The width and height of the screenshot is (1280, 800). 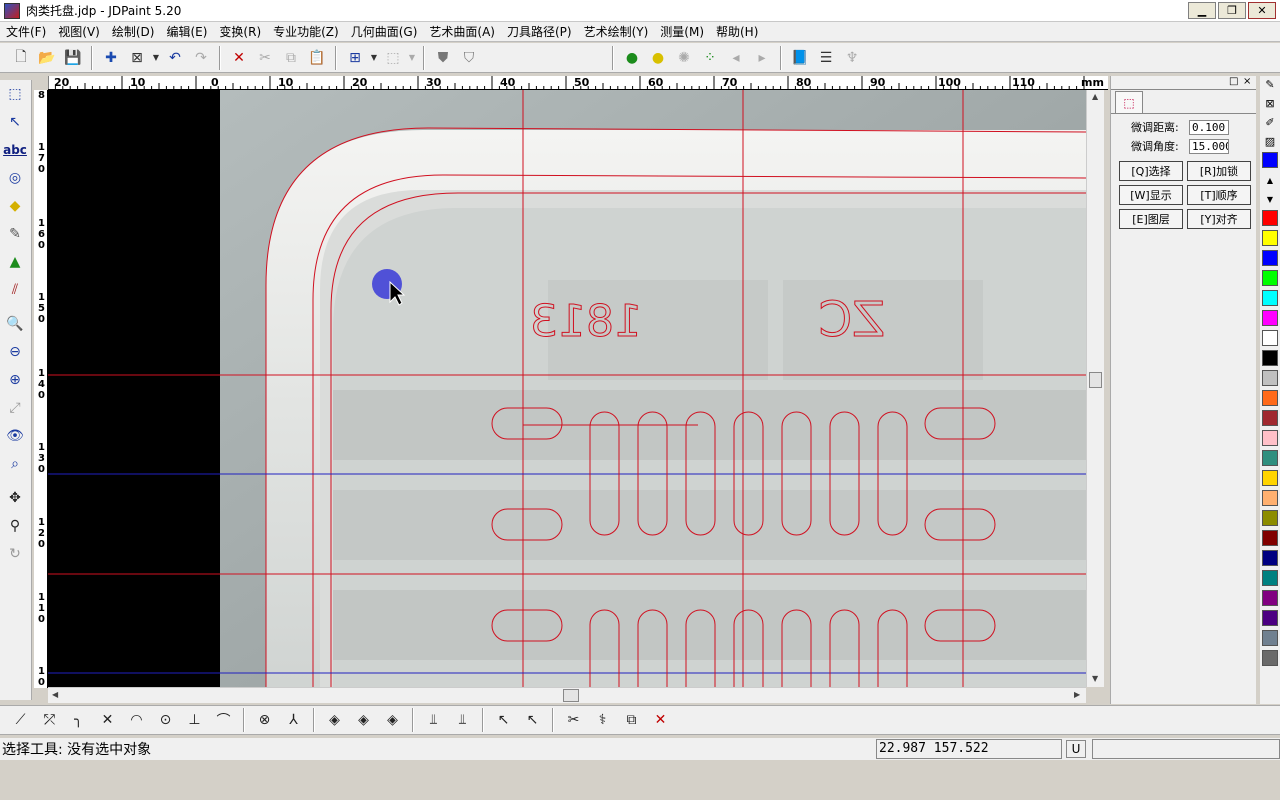 What do you see at coordinates (78, 720) in the screenshot?
I see `fillet-icon: ╮` at bounding box center [78, 720].